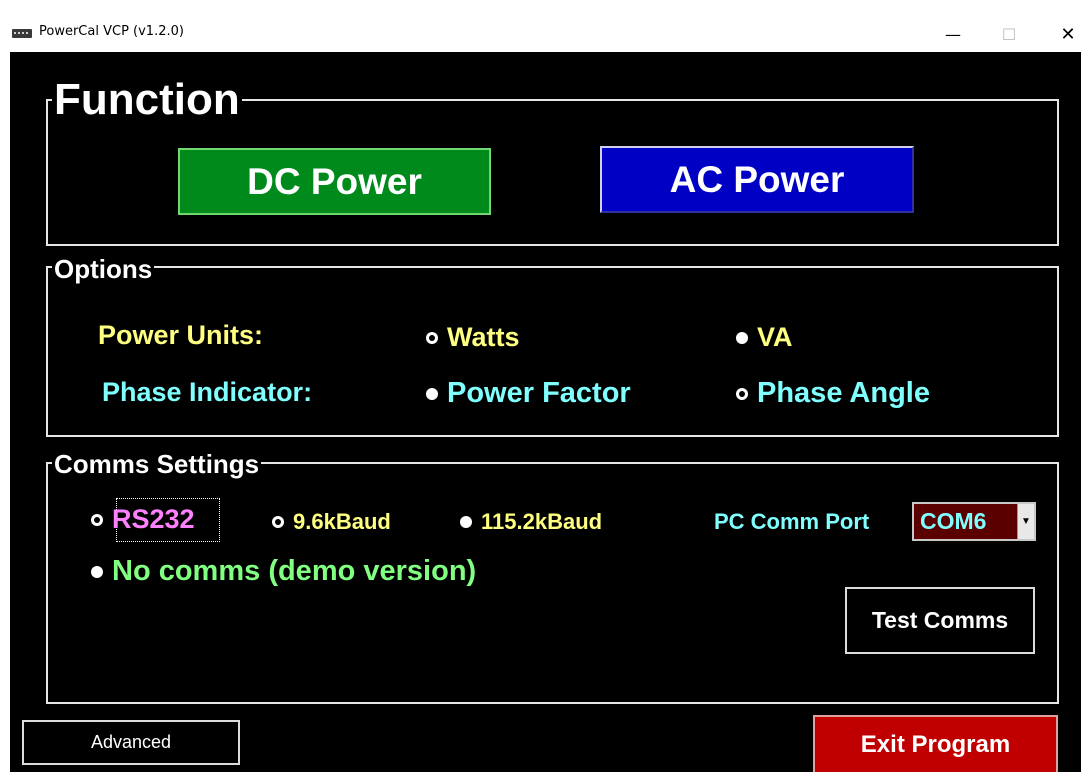  Describe the element at coordinates (483, 337) in the screenshot. I see `watts-label: Watts` at that location.